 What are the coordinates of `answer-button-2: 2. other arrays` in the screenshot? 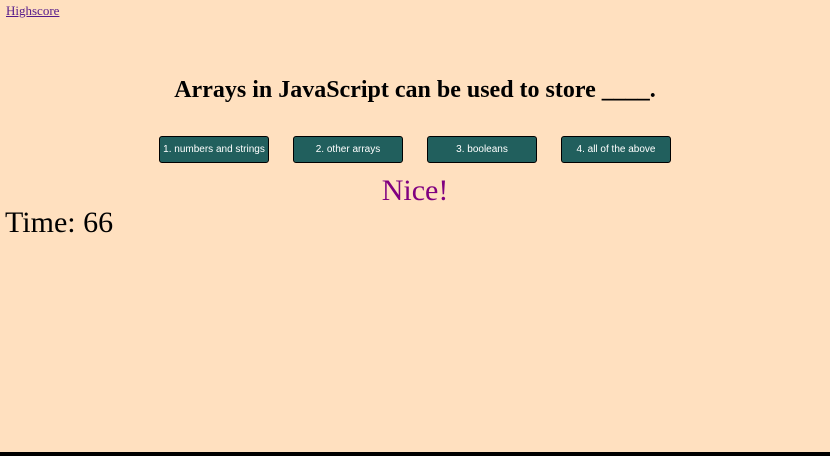 It's located at (348, 149).